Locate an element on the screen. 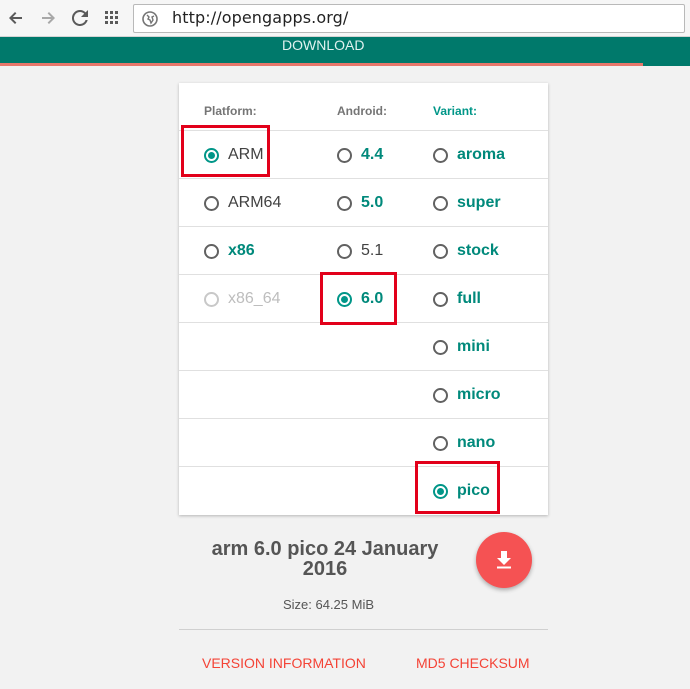  highlight-box-platform is located at coordinates (225, 151).